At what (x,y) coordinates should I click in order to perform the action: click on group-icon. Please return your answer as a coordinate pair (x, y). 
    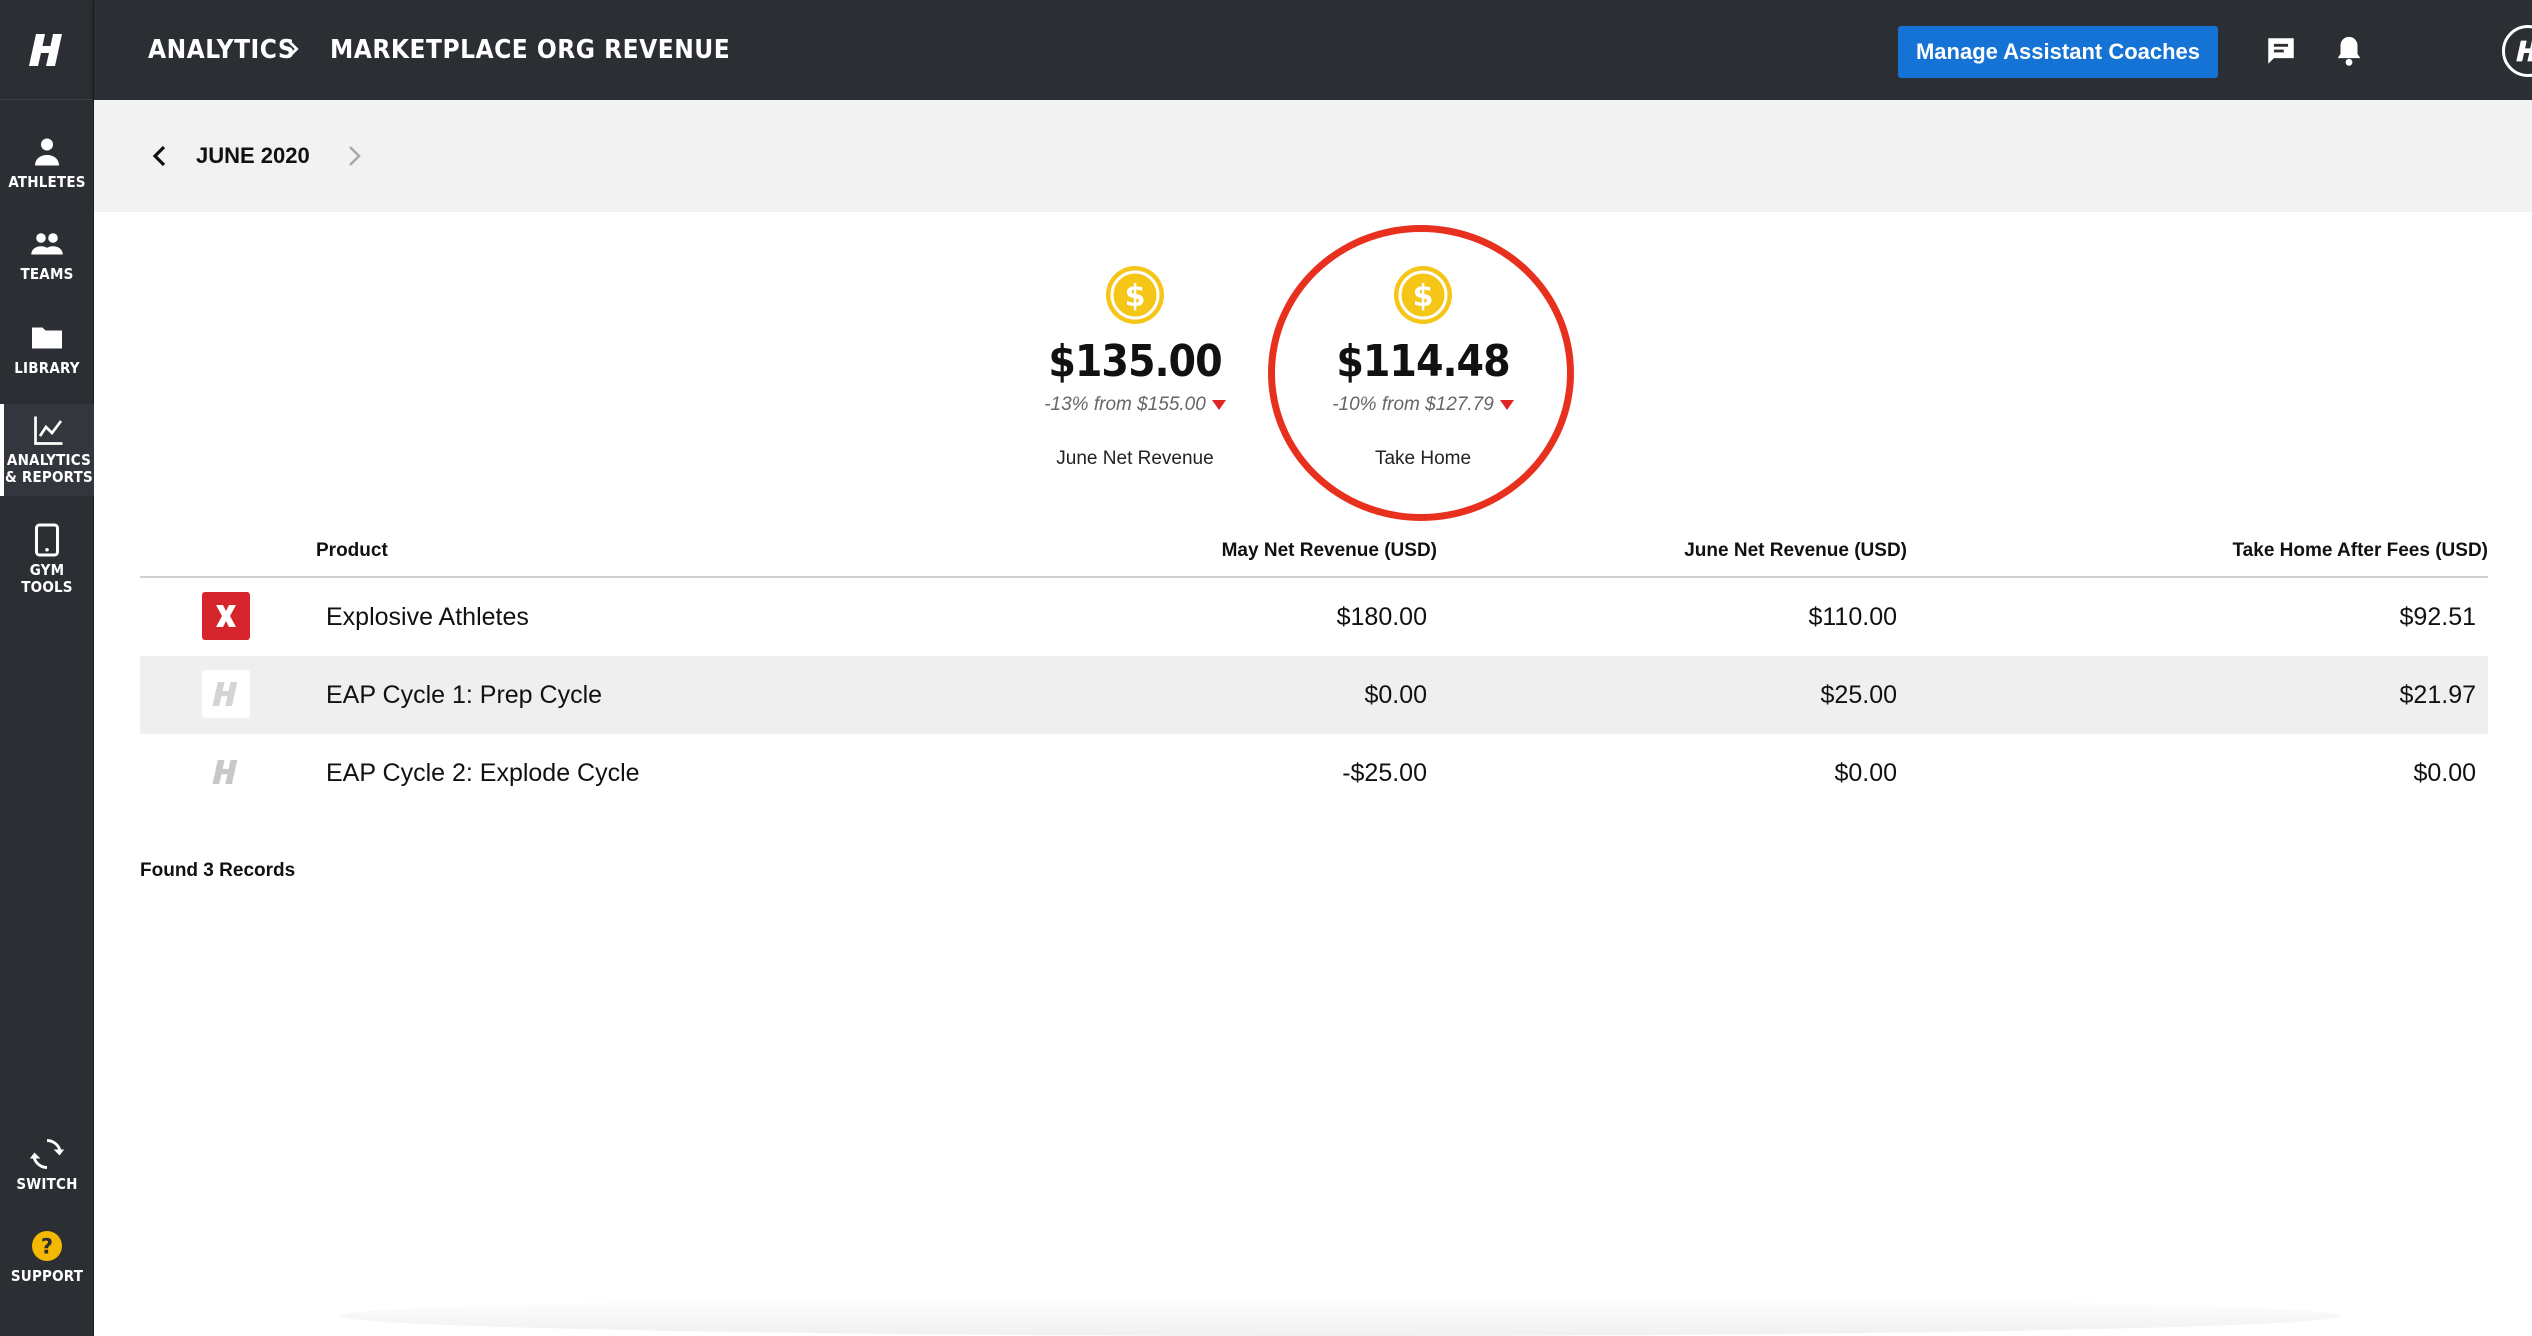
    Looking at the image, I should click on (47, 244).